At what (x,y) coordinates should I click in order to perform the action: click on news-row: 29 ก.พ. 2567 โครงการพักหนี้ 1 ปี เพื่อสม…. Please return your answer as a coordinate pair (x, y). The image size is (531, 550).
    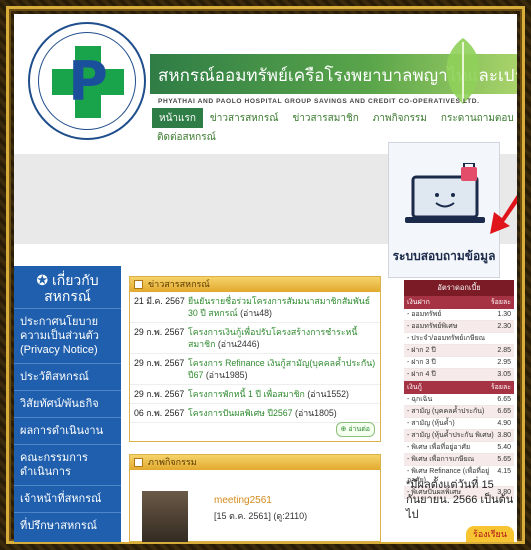
    Looking at the image, I should click on (255, 394).